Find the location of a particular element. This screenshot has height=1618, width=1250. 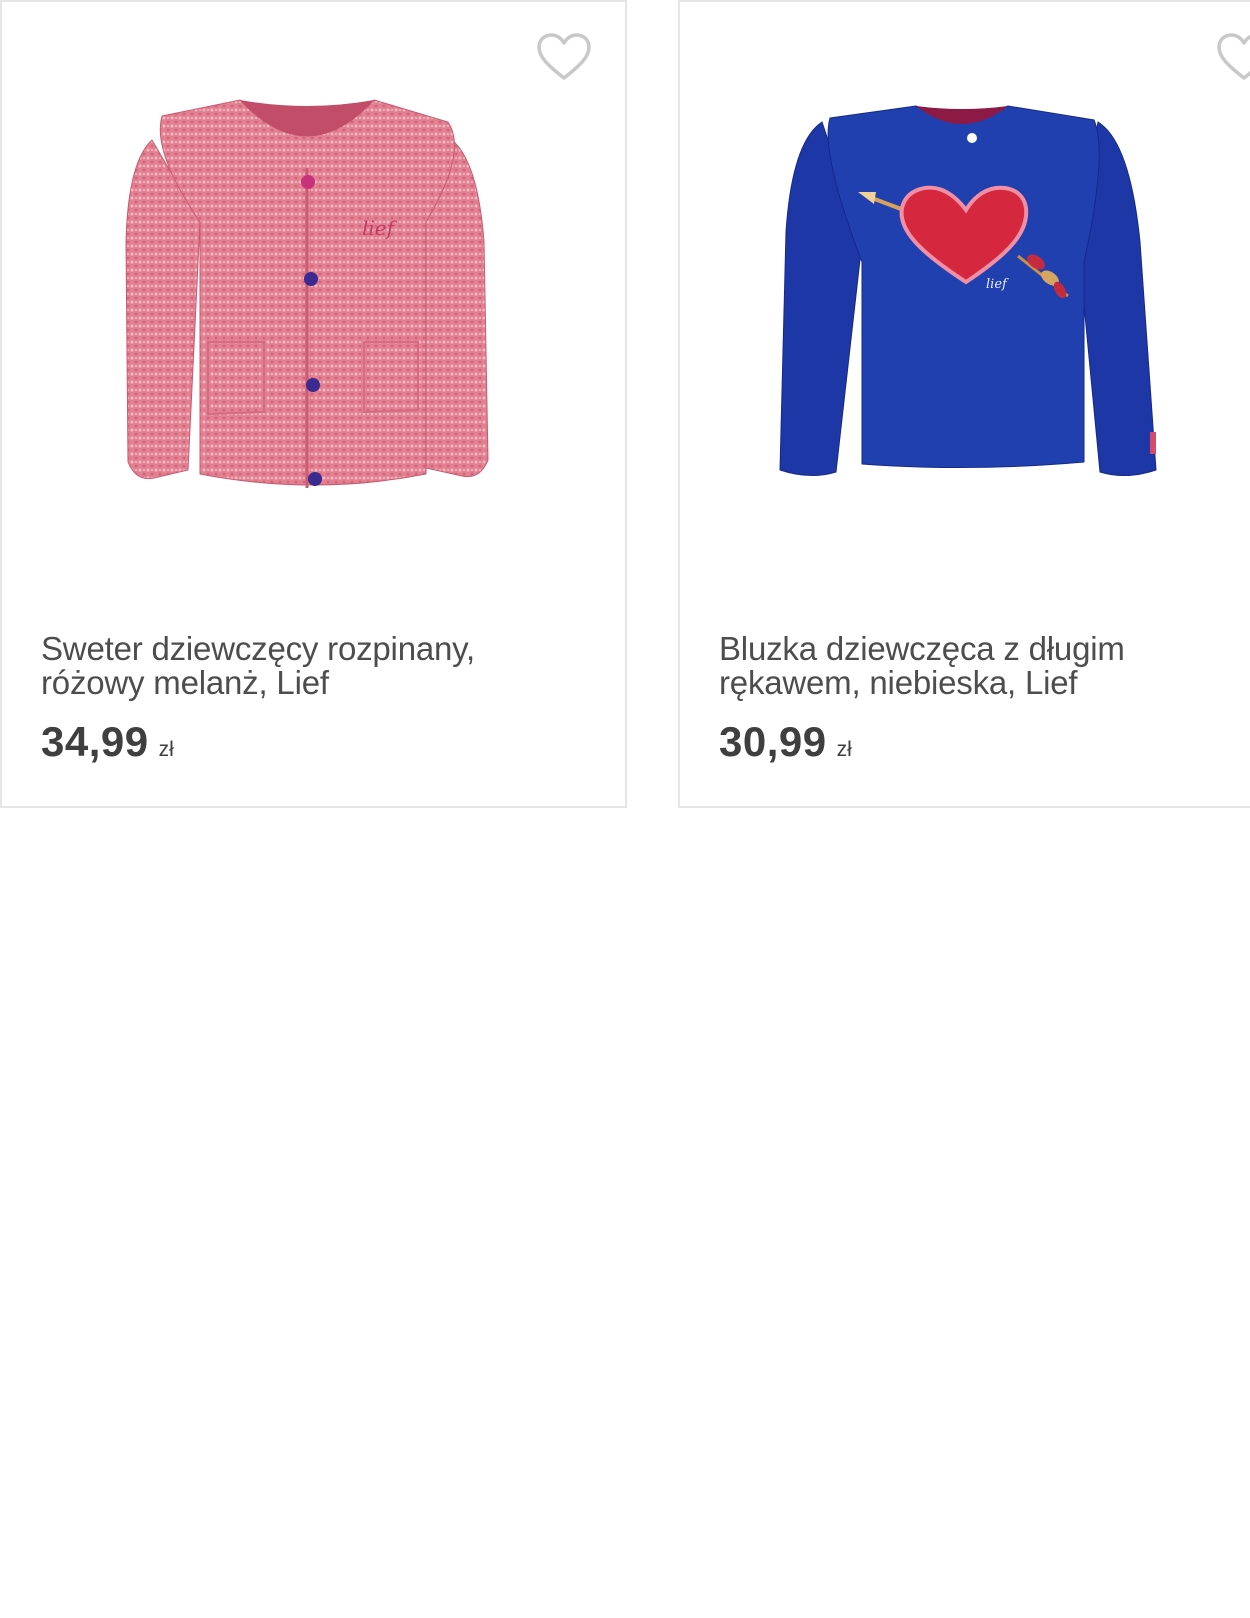

product-image-blouse: lief is located at coordinates (965, 307).